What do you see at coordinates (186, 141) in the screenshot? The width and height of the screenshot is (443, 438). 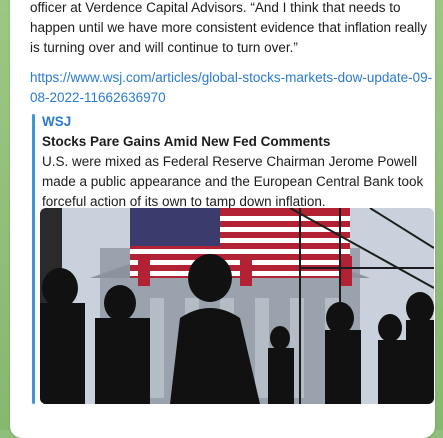 I see `preview-title: Stocks Pare Gains Amid New Fed Comments` at bounding box center [186, 141].